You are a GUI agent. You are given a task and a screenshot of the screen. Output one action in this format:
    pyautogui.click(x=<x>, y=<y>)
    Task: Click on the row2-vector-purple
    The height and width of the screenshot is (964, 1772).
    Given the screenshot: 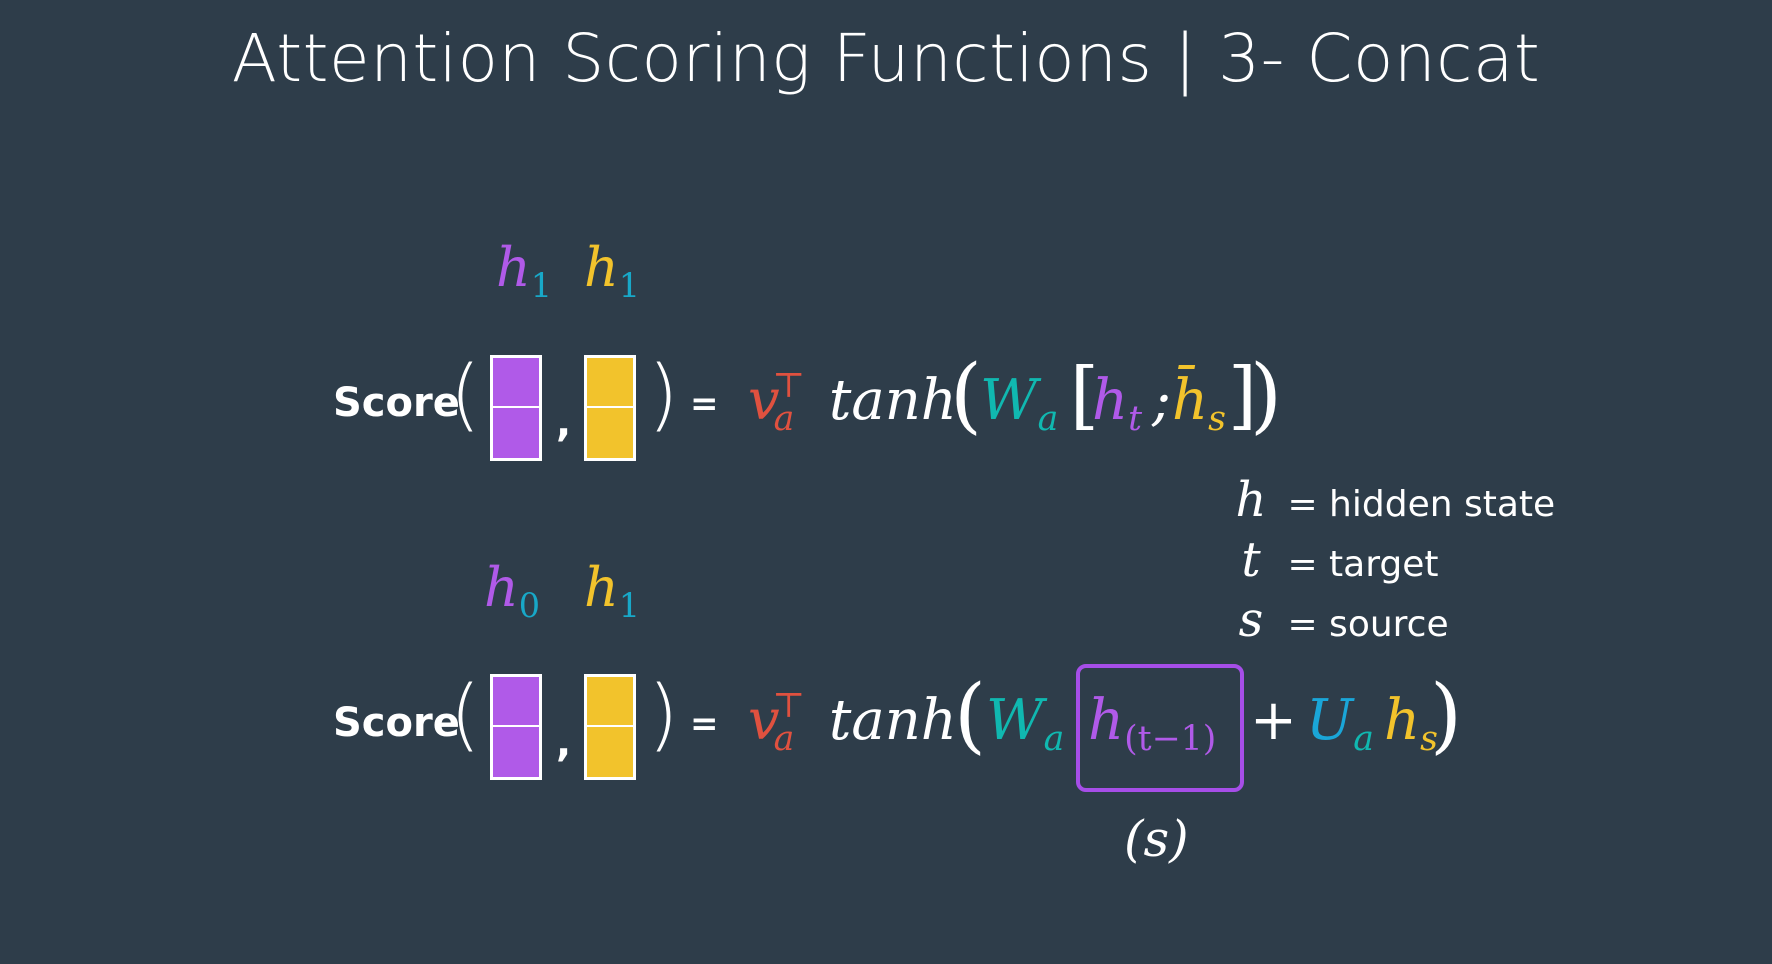 What is the action you would take?
    pyautogui.click(x=516, y=727)
    